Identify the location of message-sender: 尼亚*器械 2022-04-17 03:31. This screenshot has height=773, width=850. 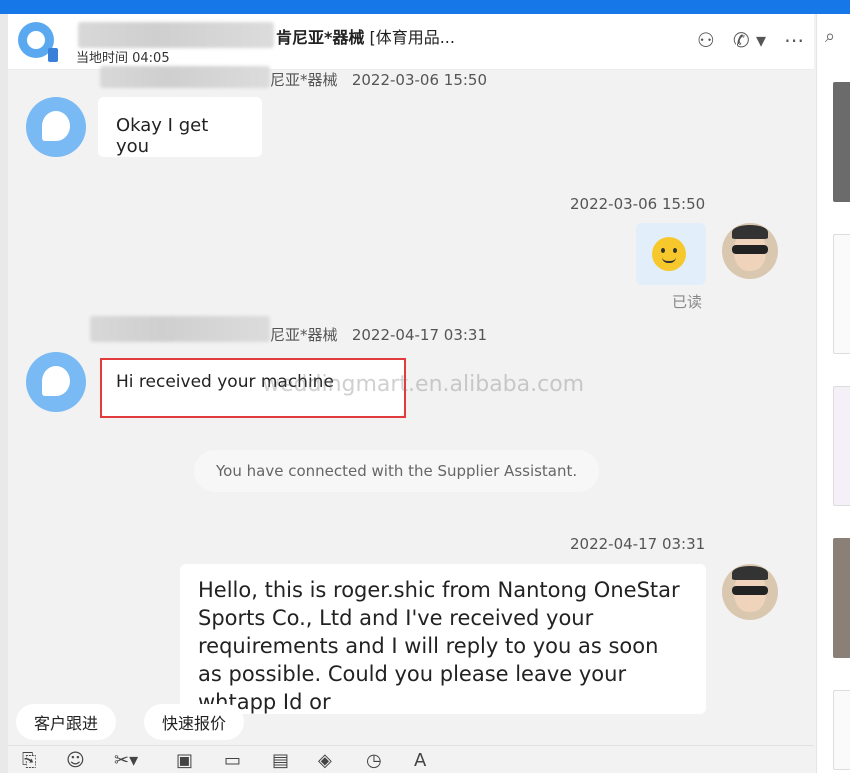
(378, 335).